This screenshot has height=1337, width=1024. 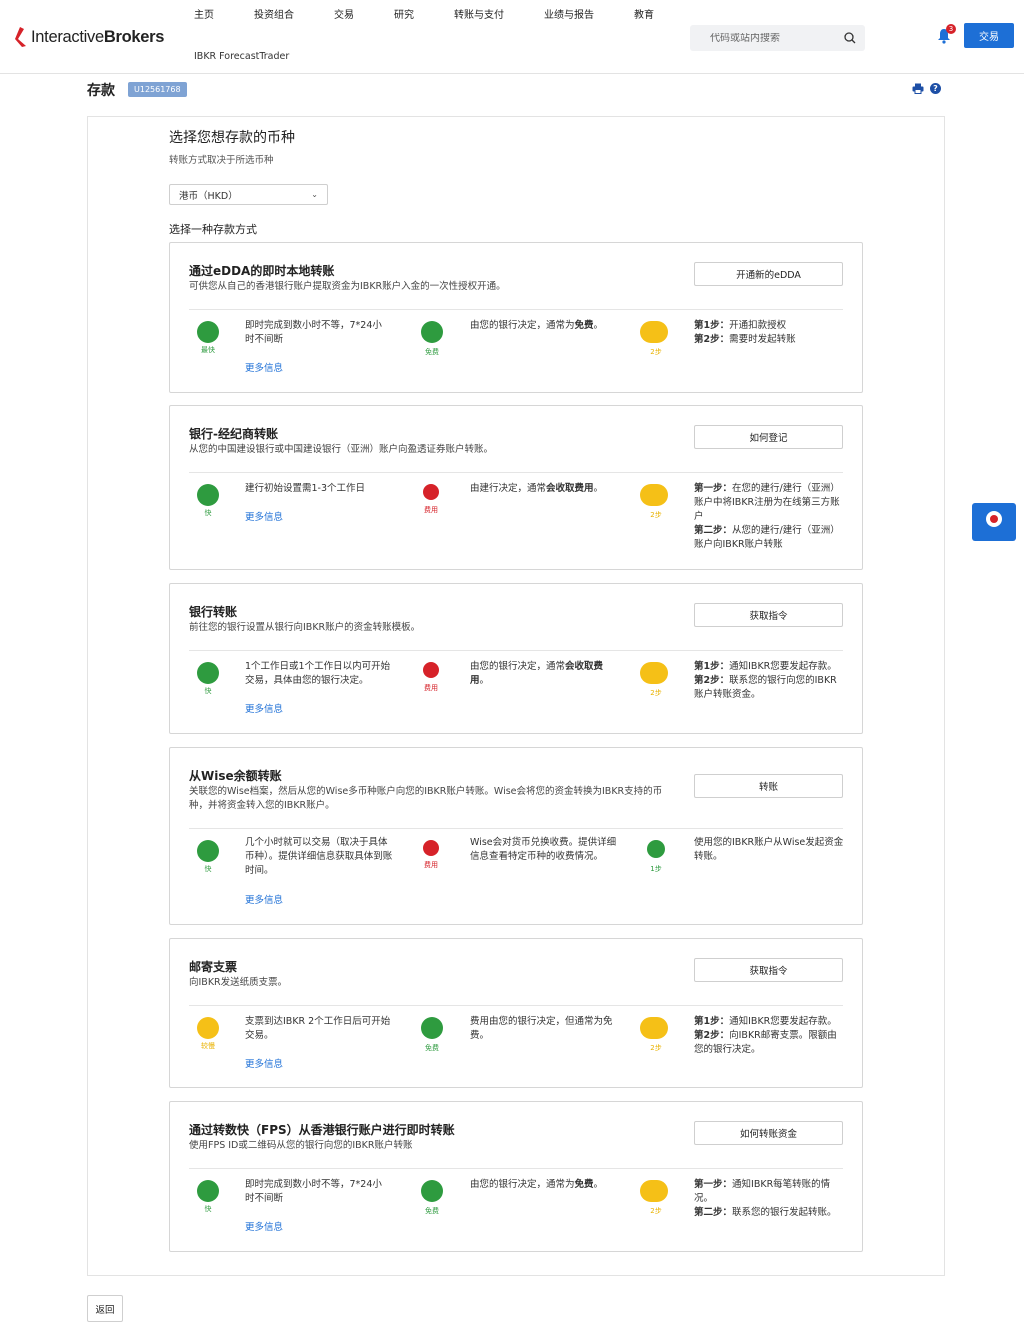 I want to click on speed-label: 较慢, so click(x=208, y=1046).